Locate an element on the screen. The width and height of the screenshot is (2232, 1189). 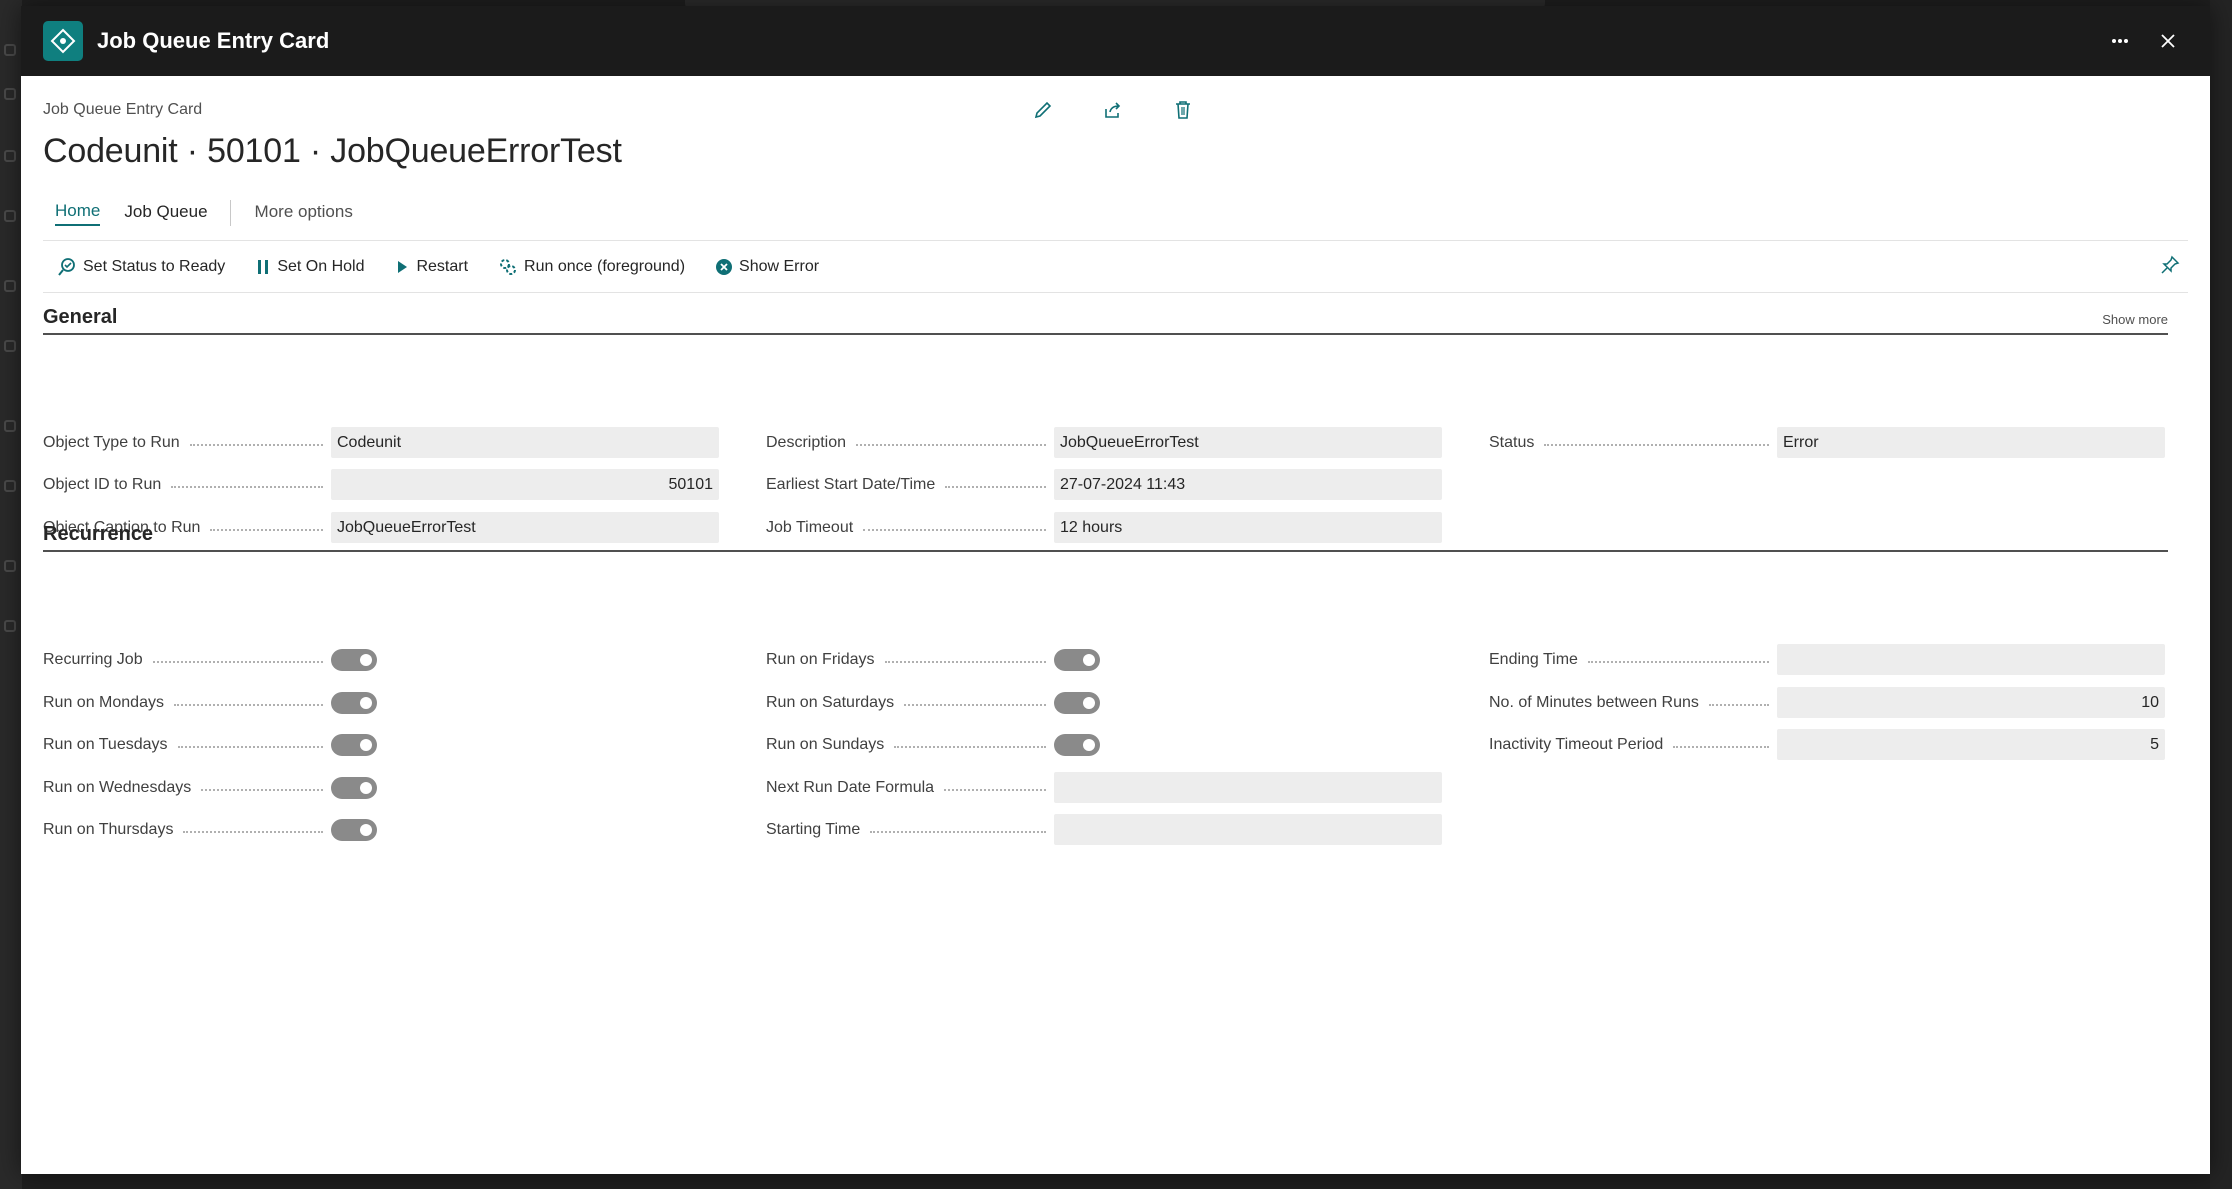
object-id-field: Object ID to Run 50101 is located at coordinates (381, 484).